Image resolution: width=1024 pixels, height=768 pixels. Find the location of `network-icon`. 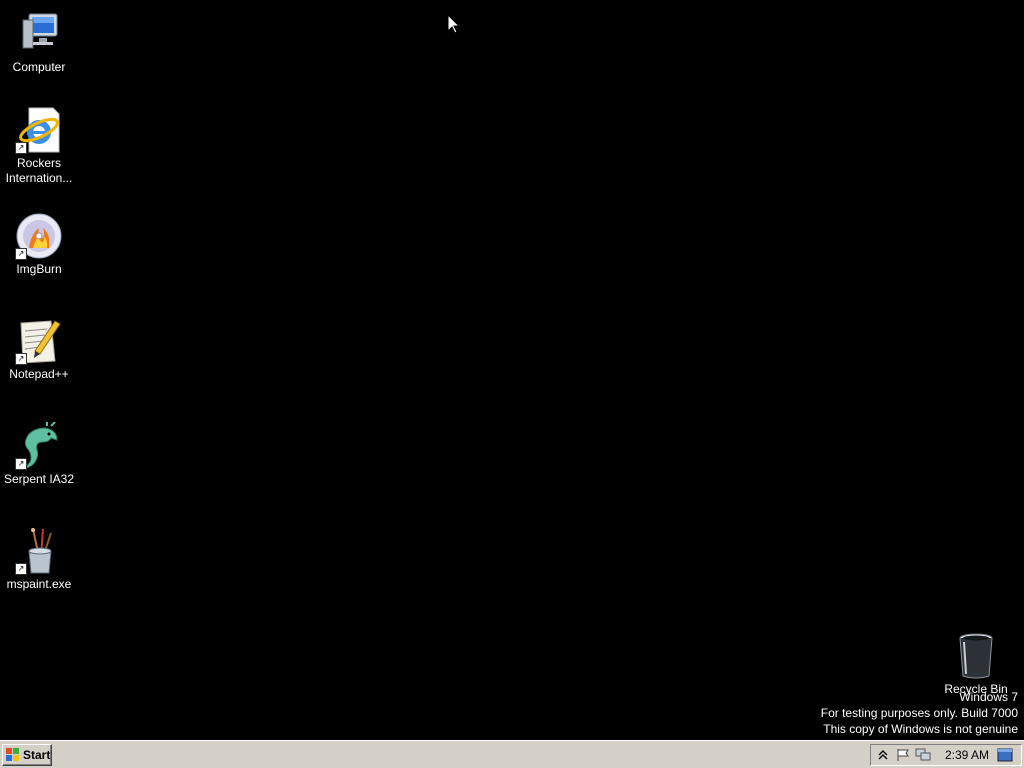

network-icon is located at coordinates (923, 755).